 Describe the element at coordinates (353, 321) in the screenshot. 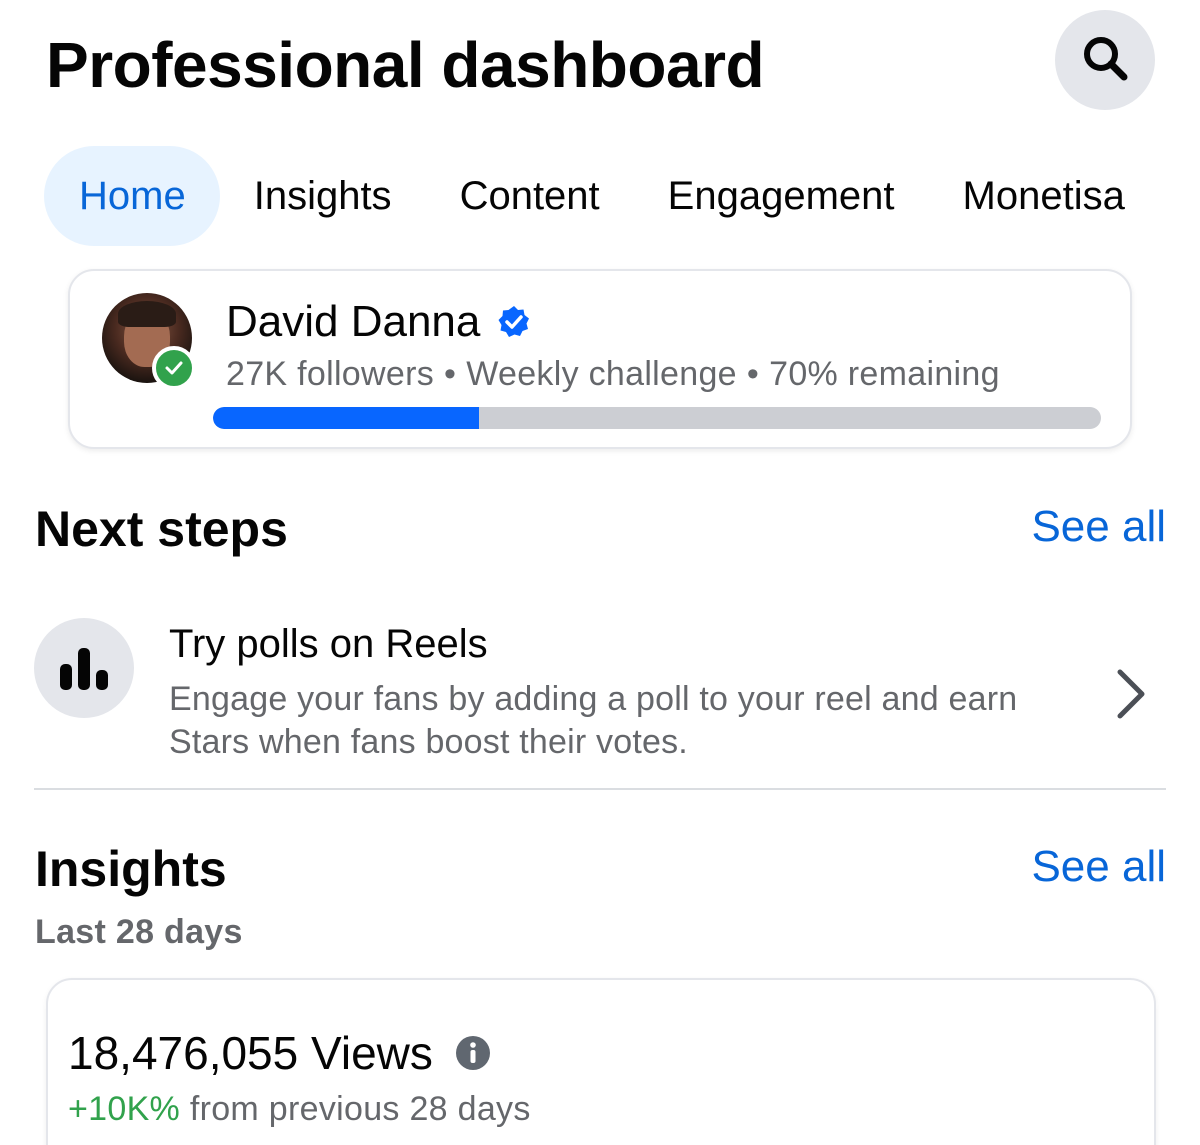

I see `profile-name: David Danna` at that location.